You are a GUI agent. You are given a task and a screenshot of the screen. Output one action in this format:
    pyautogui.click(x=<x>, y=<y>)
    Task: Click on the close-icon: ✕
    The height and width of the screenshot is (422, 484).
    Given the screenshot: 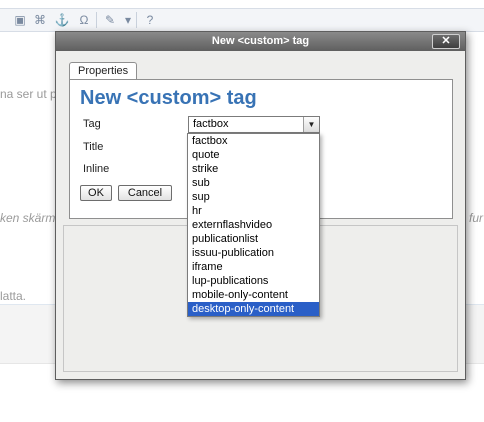 What is the action you would take?
    pyautogui.click(x=446, y=41)
    